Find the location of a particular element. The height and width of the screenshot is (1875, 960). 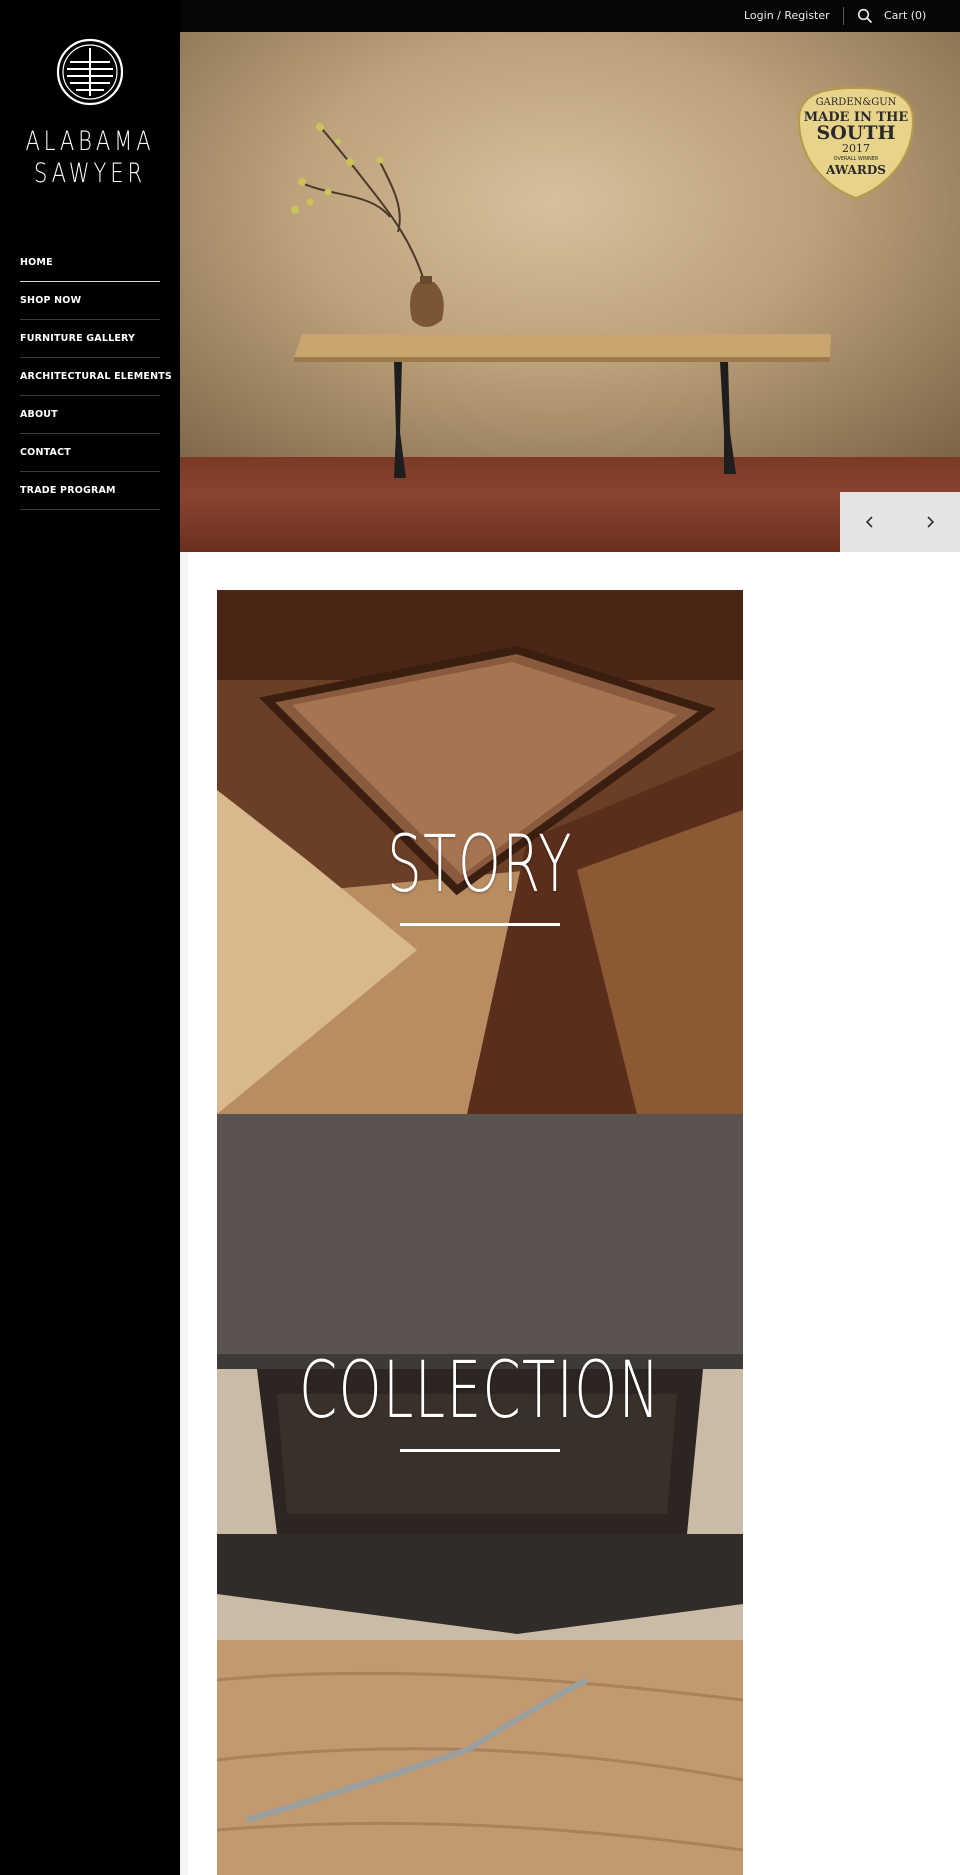

cart-link: Cart (0) is located at coordinates (905, 15).